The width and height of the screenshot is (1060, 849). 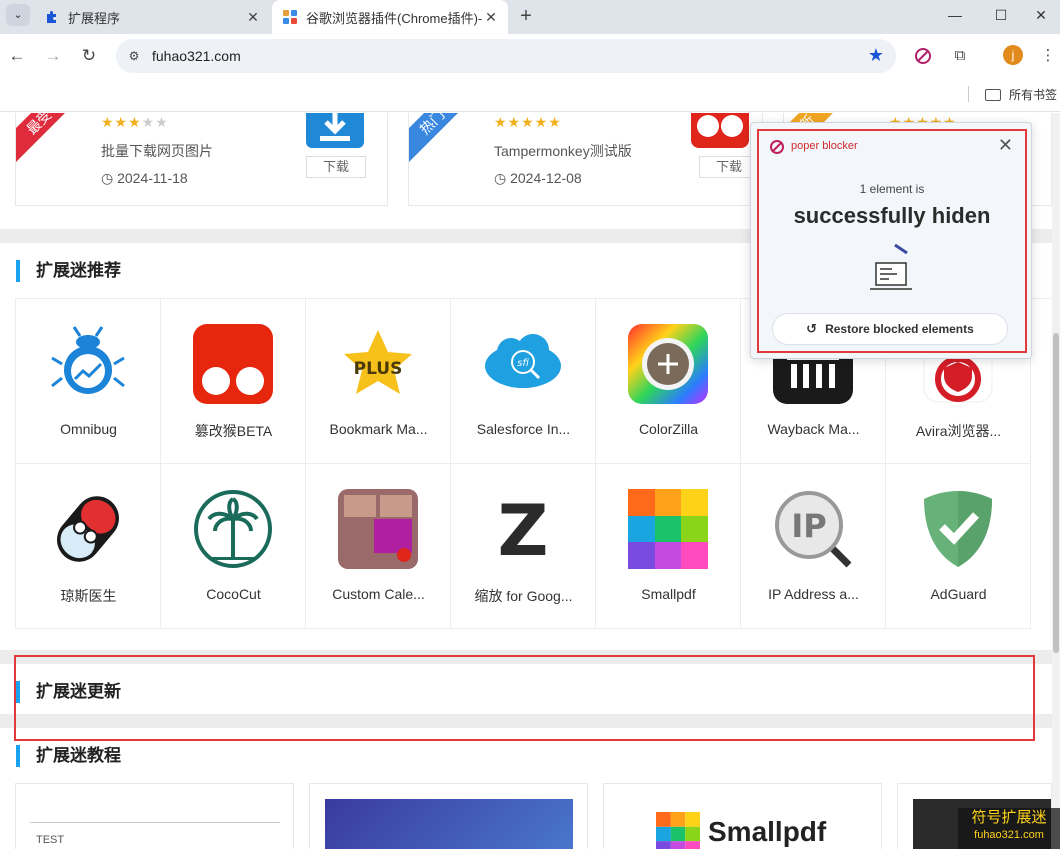 I want to click on ip-magnifier-icon: IP, so click(x=813, y=529).